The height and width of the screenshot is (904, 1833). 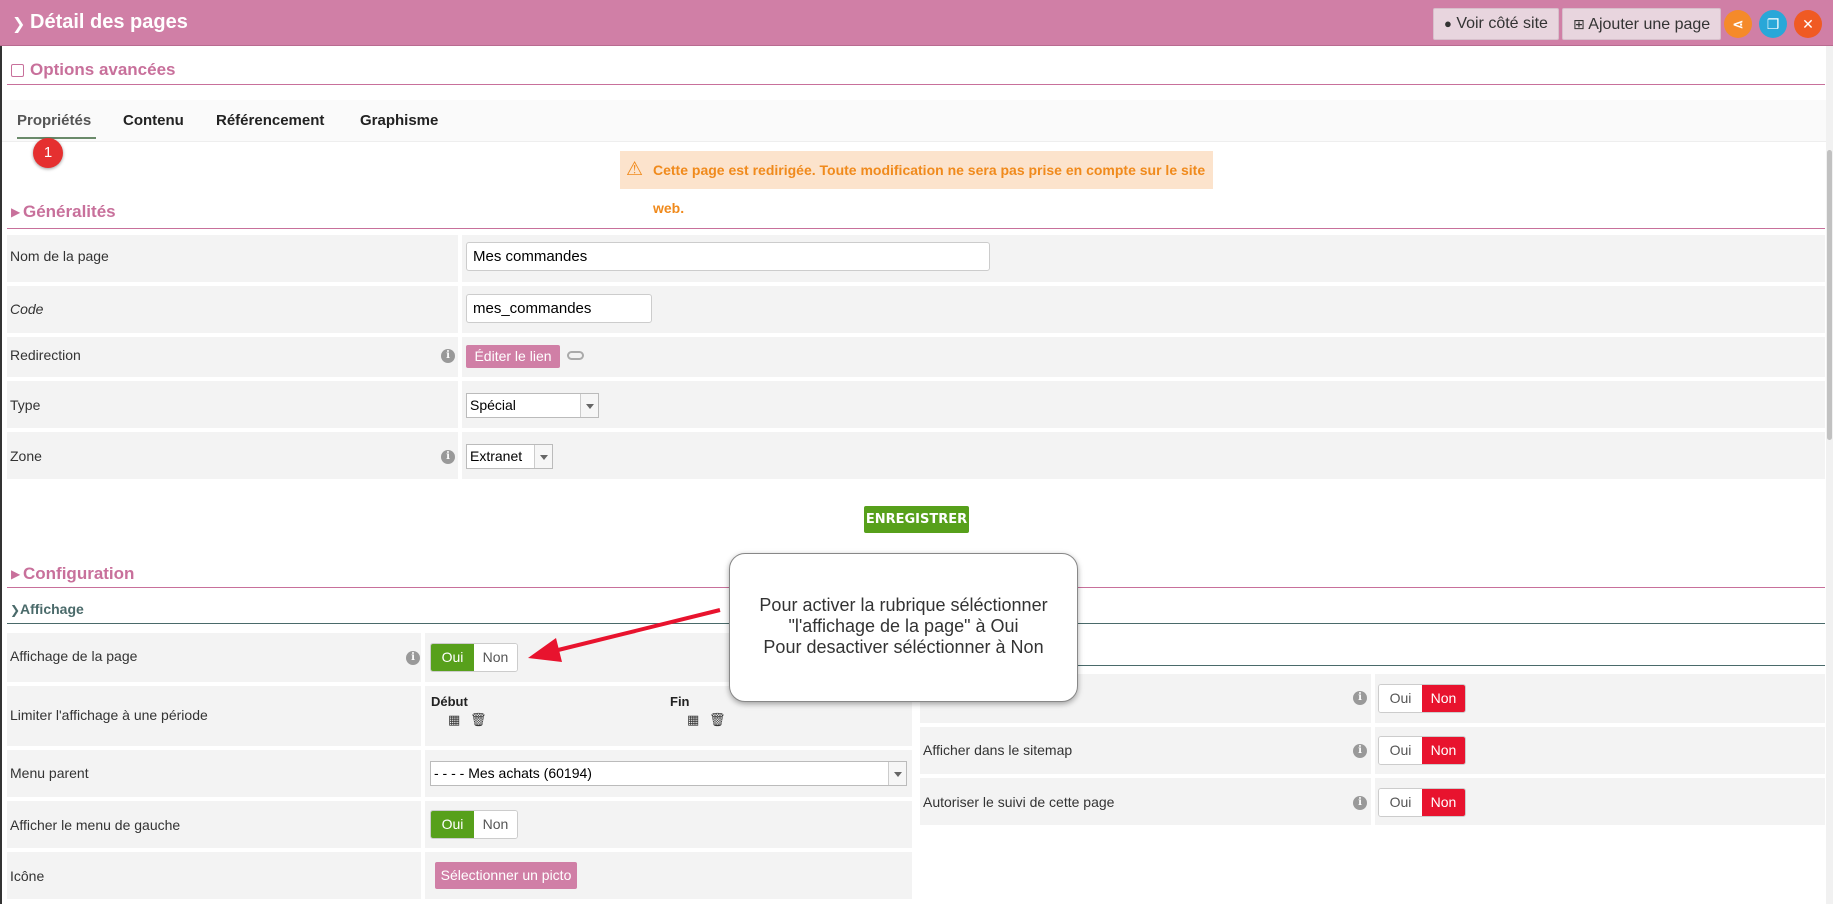 What do you see at coordinates (575, 355) in the screenshot?
I see `unlink-icon` at bounding box center [575, 355].